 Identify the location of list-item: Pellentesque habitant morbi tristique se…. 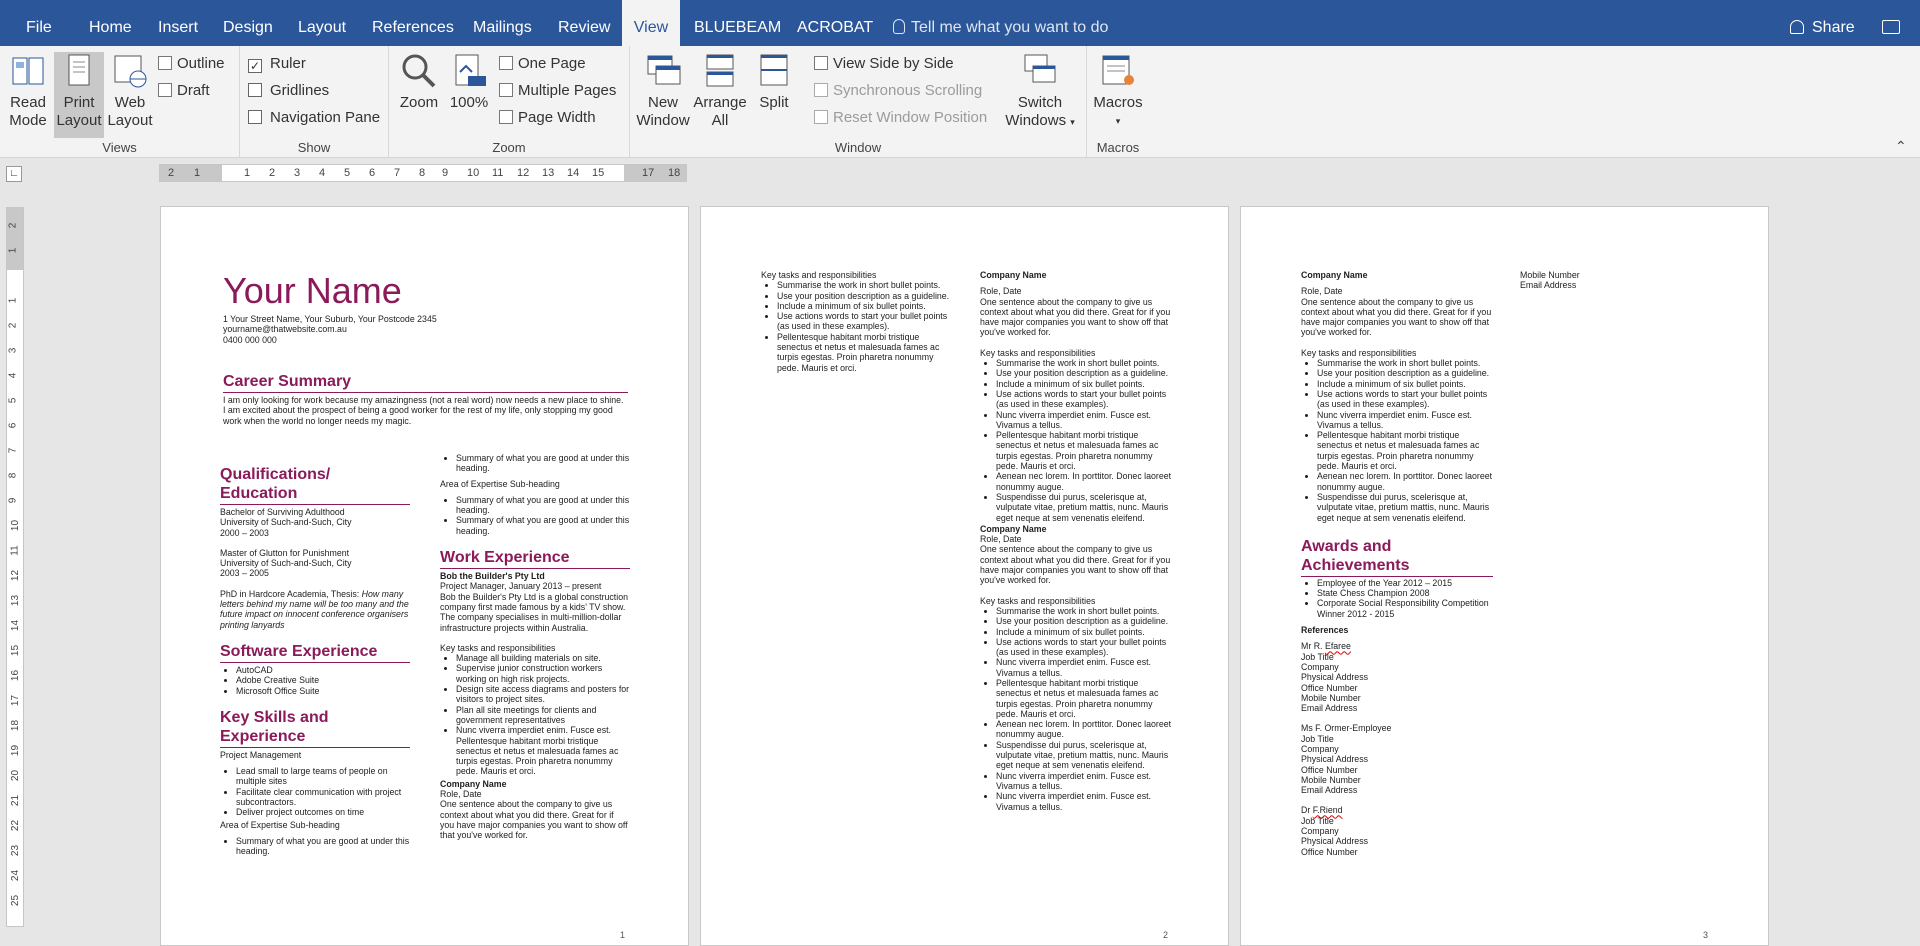
(1084, 450).